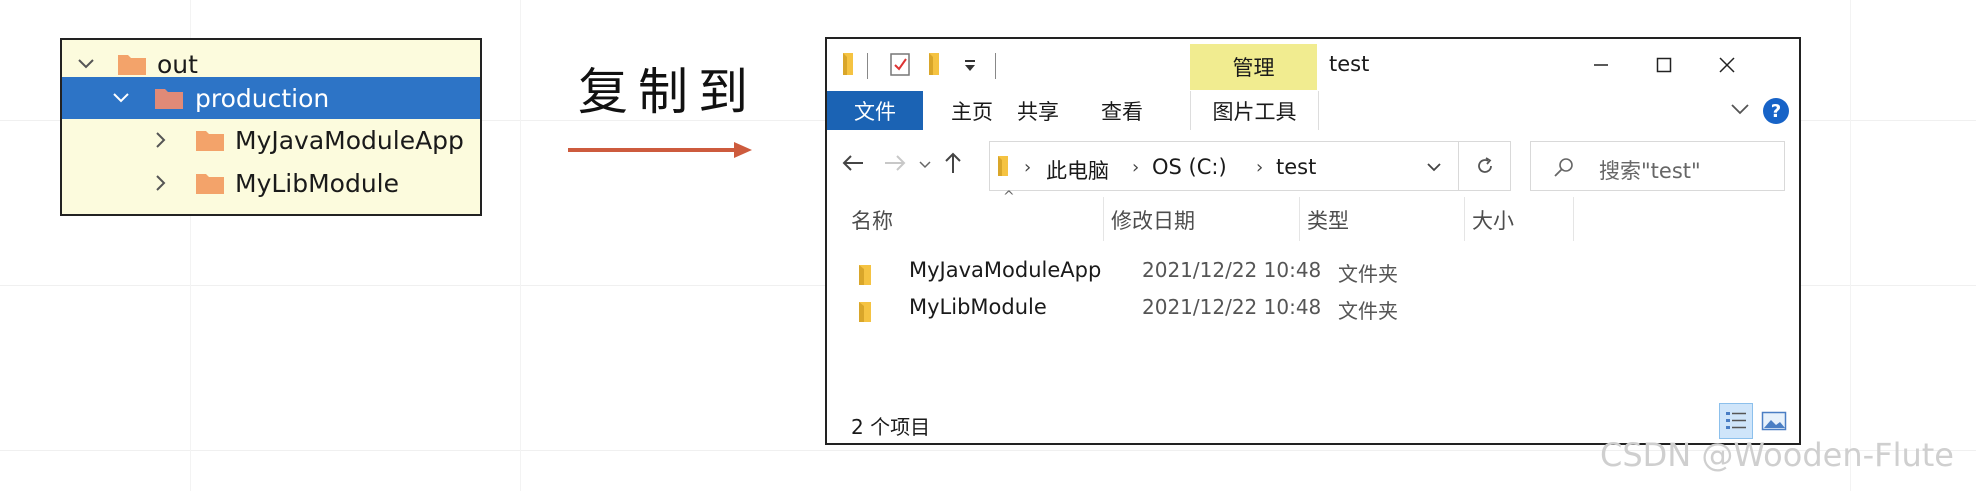 This screenshot has height=491, width=1976. I want to click on up-arrow-icon, so click(953, 163).